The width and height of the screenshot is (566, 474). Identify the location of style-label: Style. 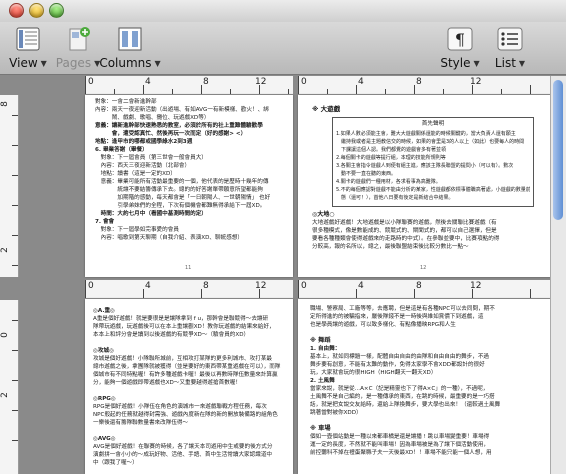
(455, 63).